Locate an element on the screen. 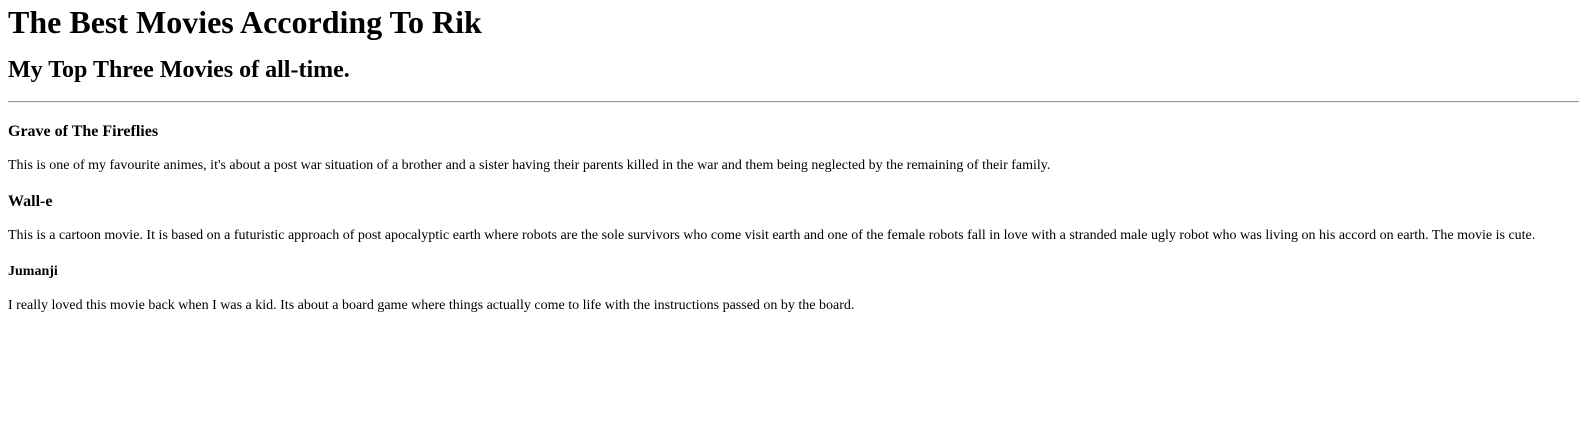 The image size is (1587, 440). page-subtitle: My Top Three Movies of all-time. is located at coordinates (179, 70).